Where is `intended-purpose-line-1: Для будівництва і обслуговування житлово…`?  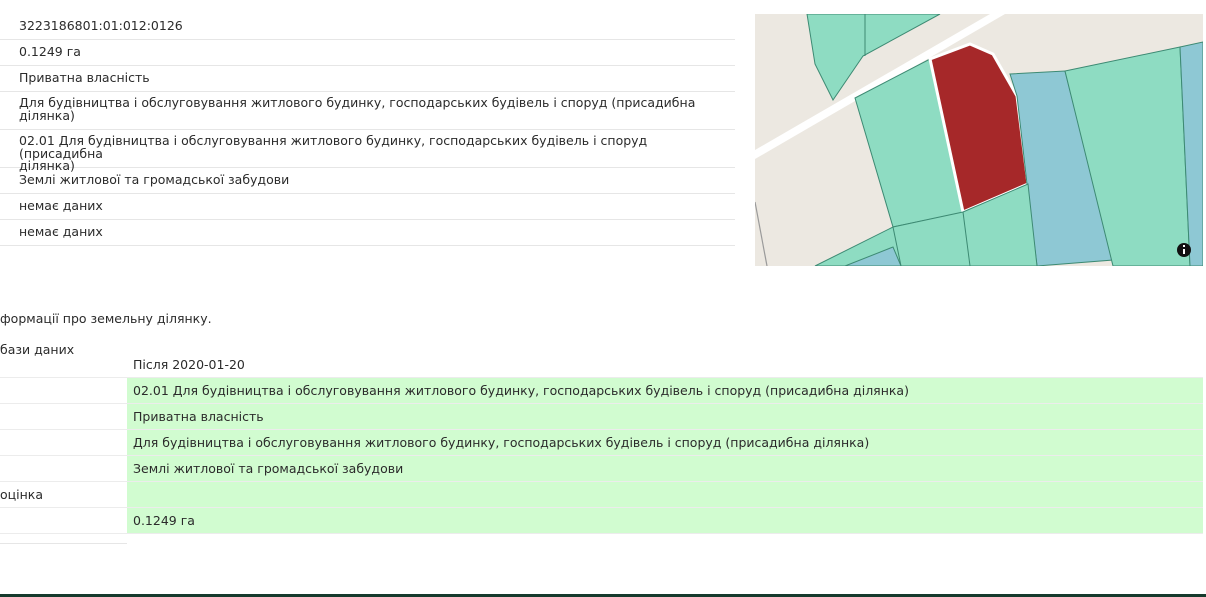
intended-purpose-line-1: Для будівництва і обслуговування житлово… is located at coordinates (357, 102).